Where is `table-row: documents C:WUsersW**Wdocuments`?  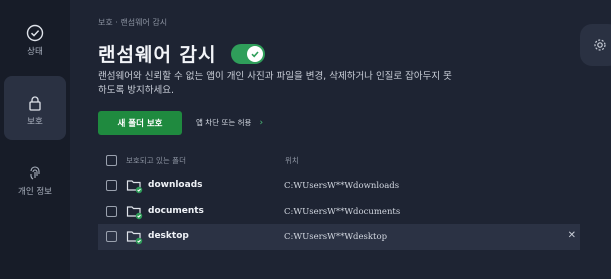 table-row: documents C:WUsersW**Wdocuments is located at coordinates (339, 212).